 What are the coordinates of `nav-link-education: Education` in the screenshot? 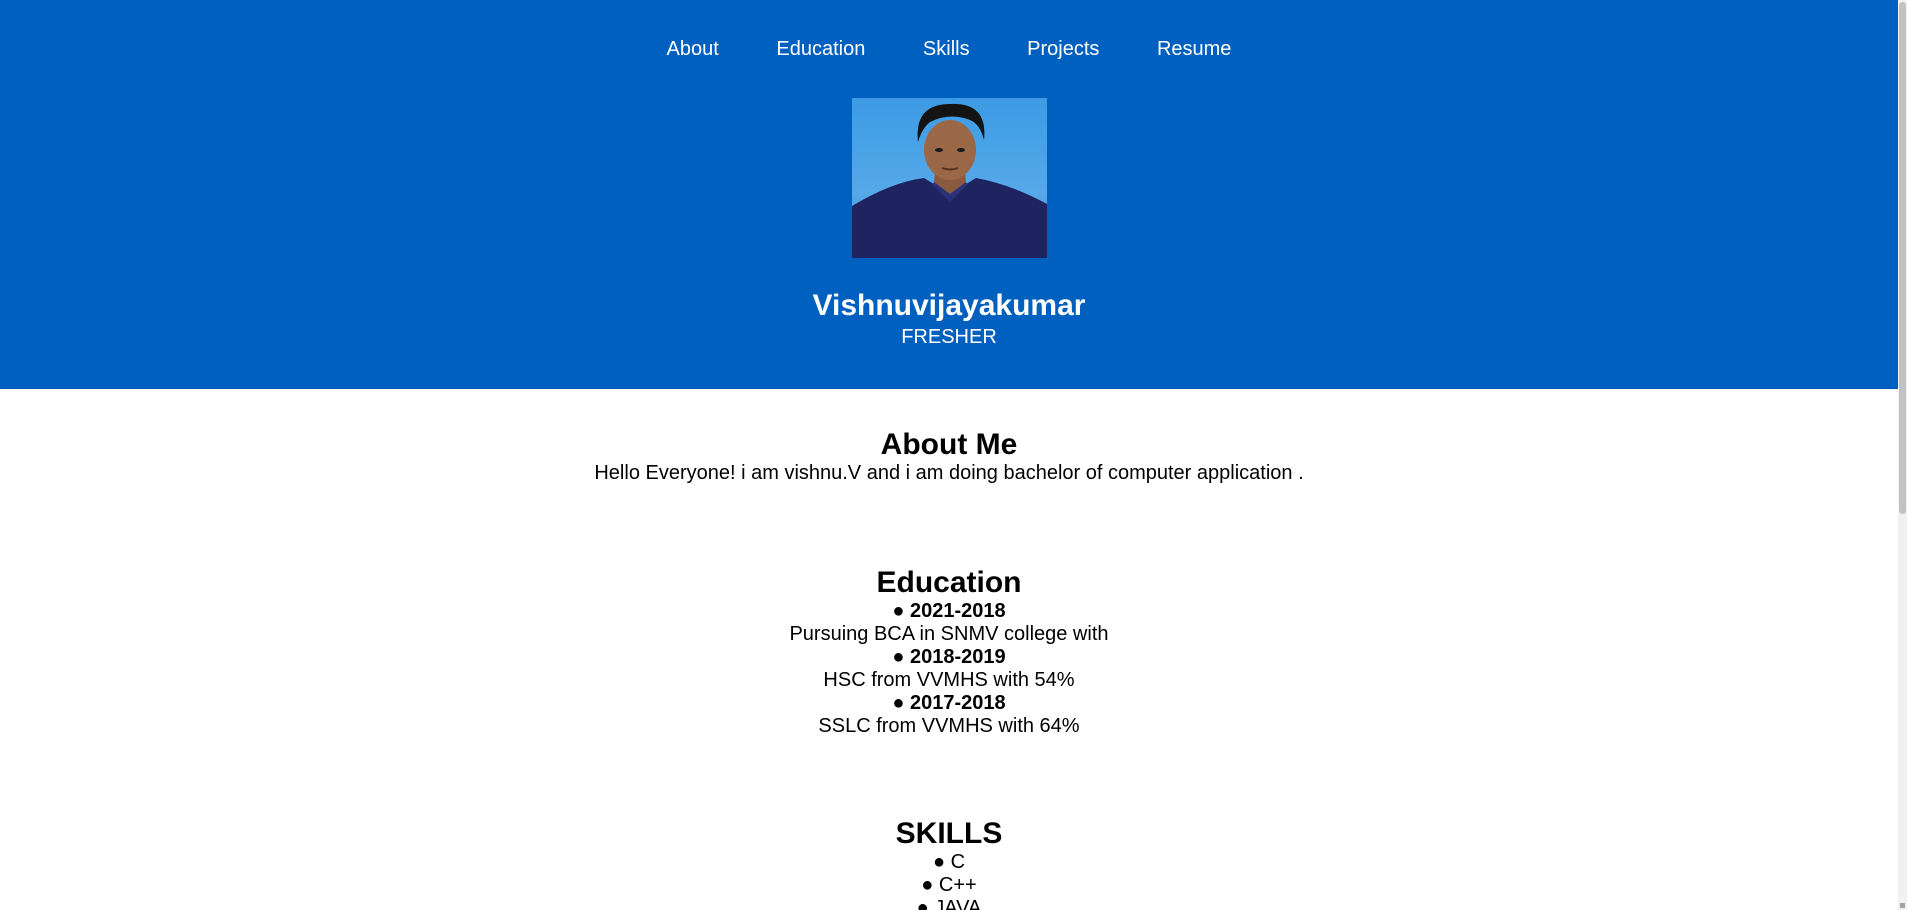 It's located at (820, 49).